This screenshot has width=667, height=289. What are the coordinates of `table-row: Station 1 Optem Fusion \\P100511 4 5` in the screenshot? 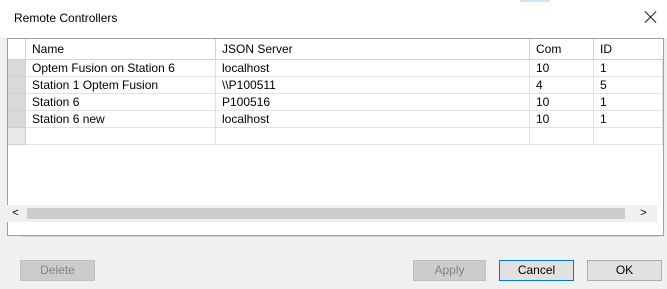 It's located at (335, 85).